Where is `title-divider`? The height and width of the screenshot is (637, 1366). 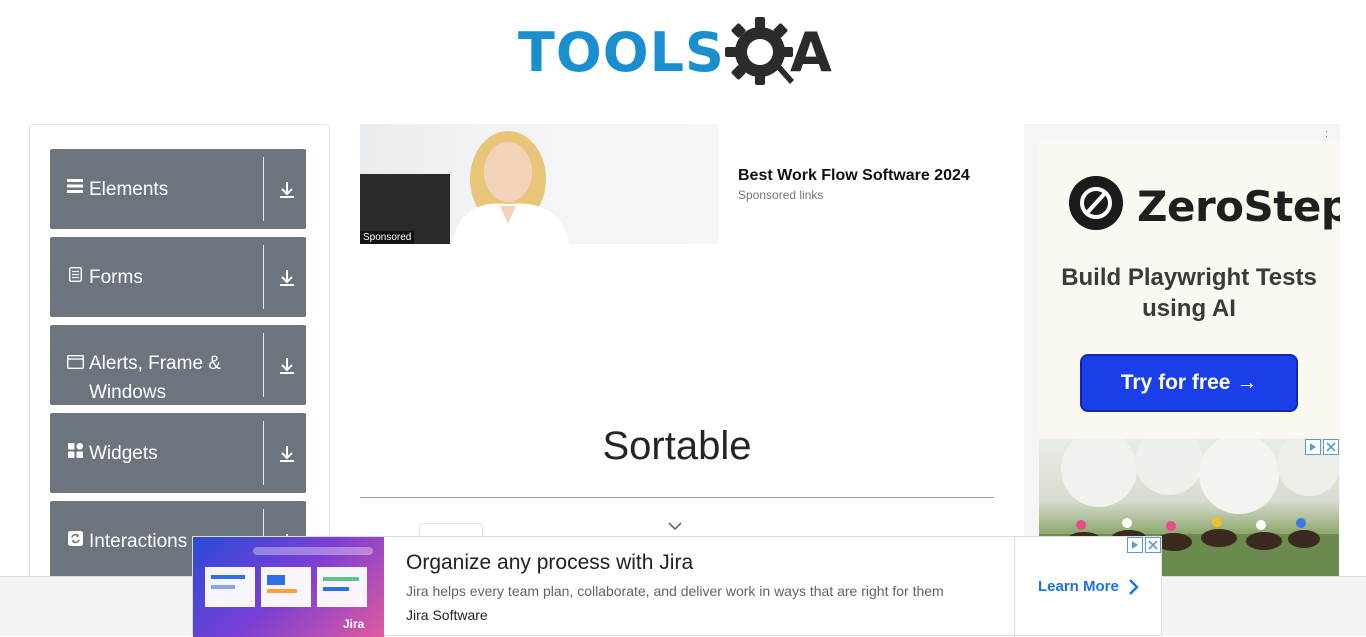 title-divider is located at coordinates (677, 497).